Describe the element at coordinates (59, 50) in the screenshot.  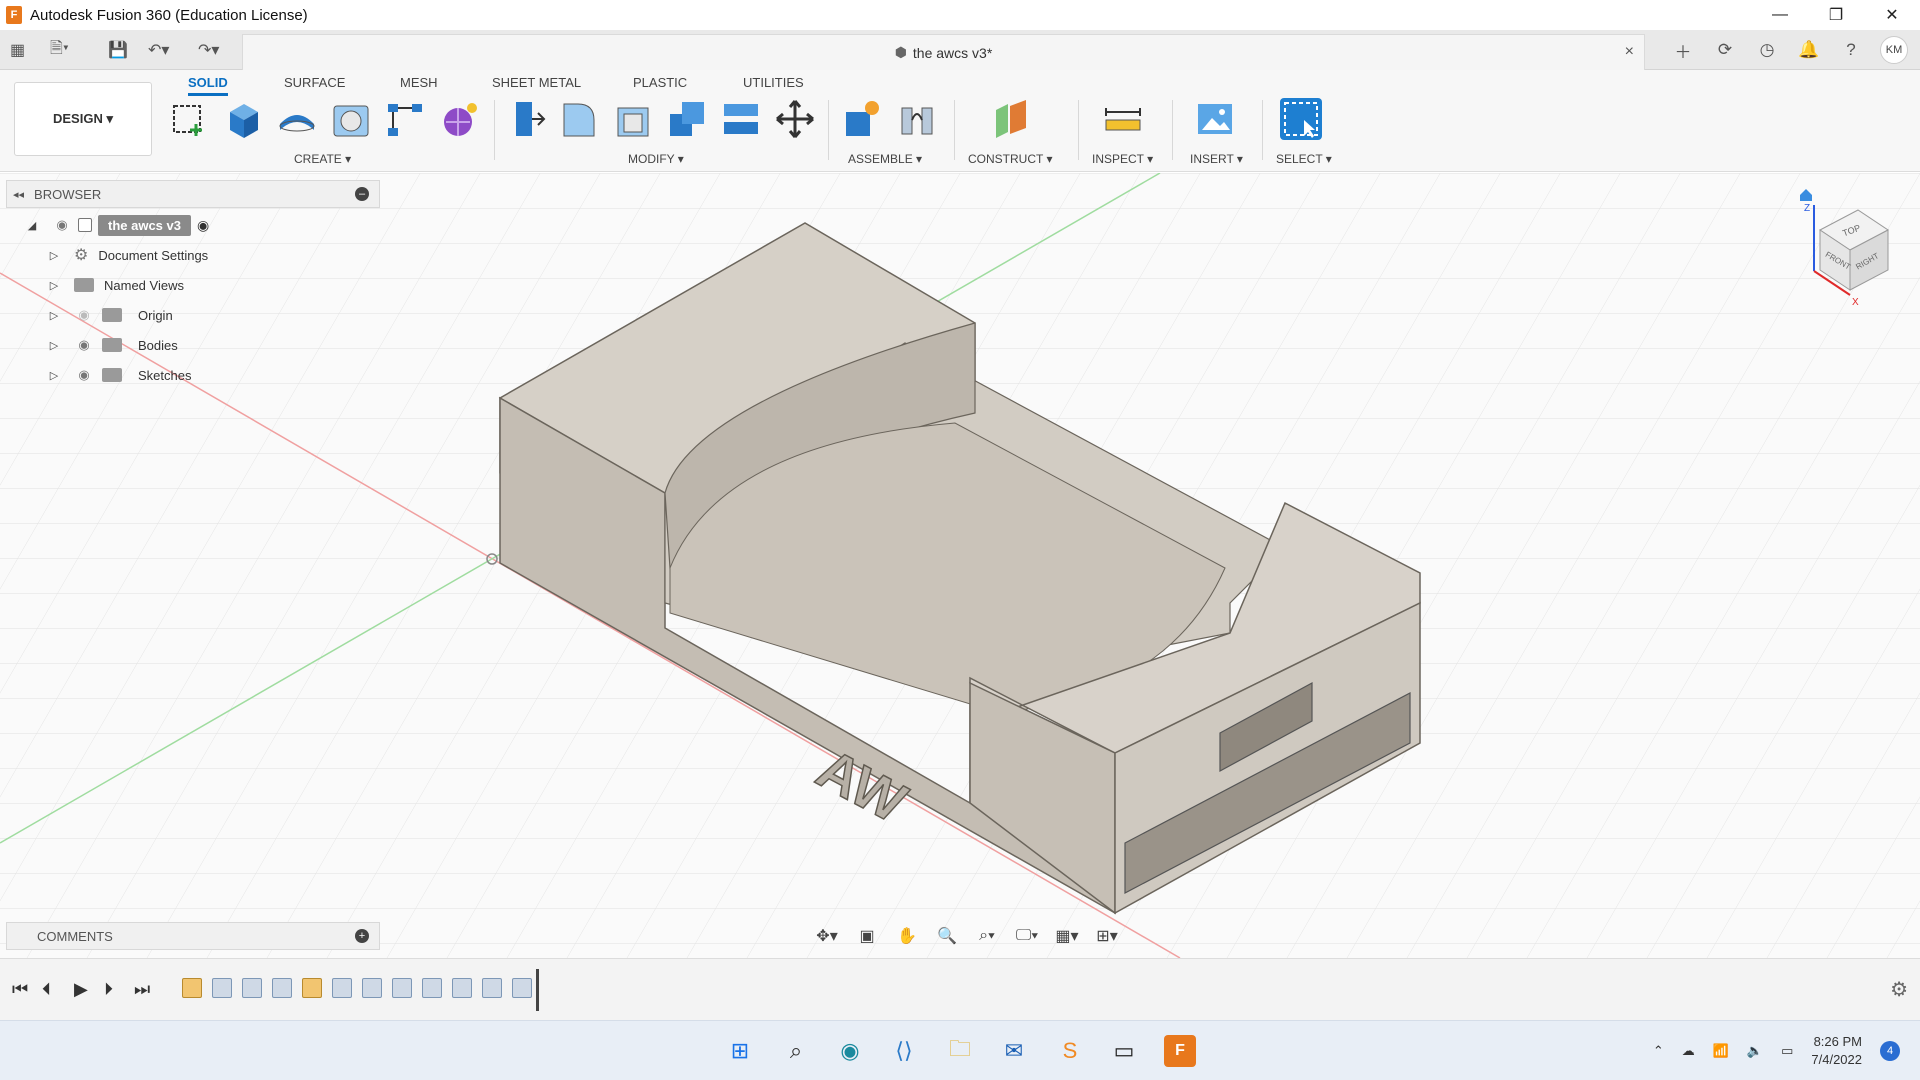
I see `file-menu-icon: 🗎▾` at that location.